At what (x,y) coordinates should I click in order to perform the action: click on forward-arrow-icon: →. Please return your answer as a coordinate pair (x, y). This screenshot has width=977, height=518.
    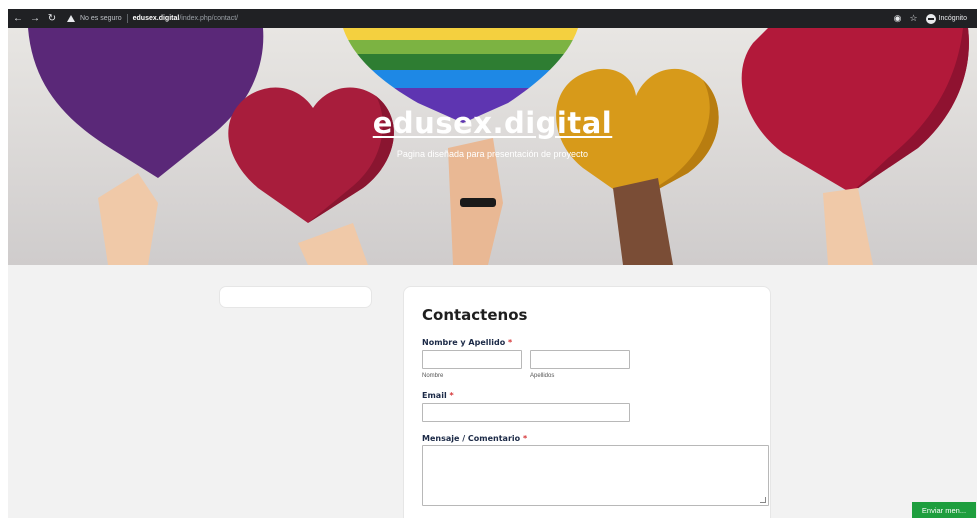
    Looking at the image, I should click on (35, 19).